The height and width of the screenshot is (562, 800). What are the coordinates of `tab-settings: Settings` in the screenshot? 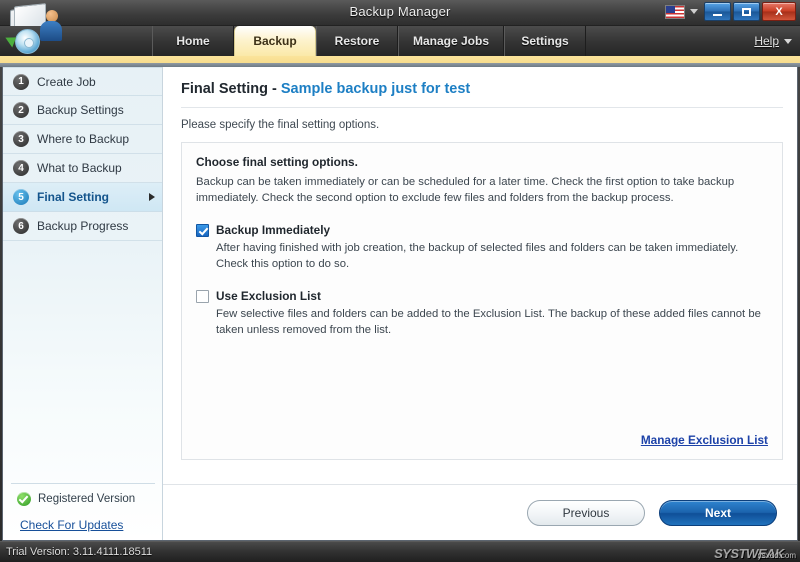 It's located at (545, 41).